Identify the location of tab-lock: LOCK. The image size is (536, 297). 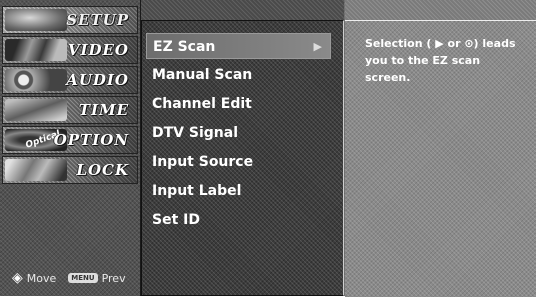
(70, 170).